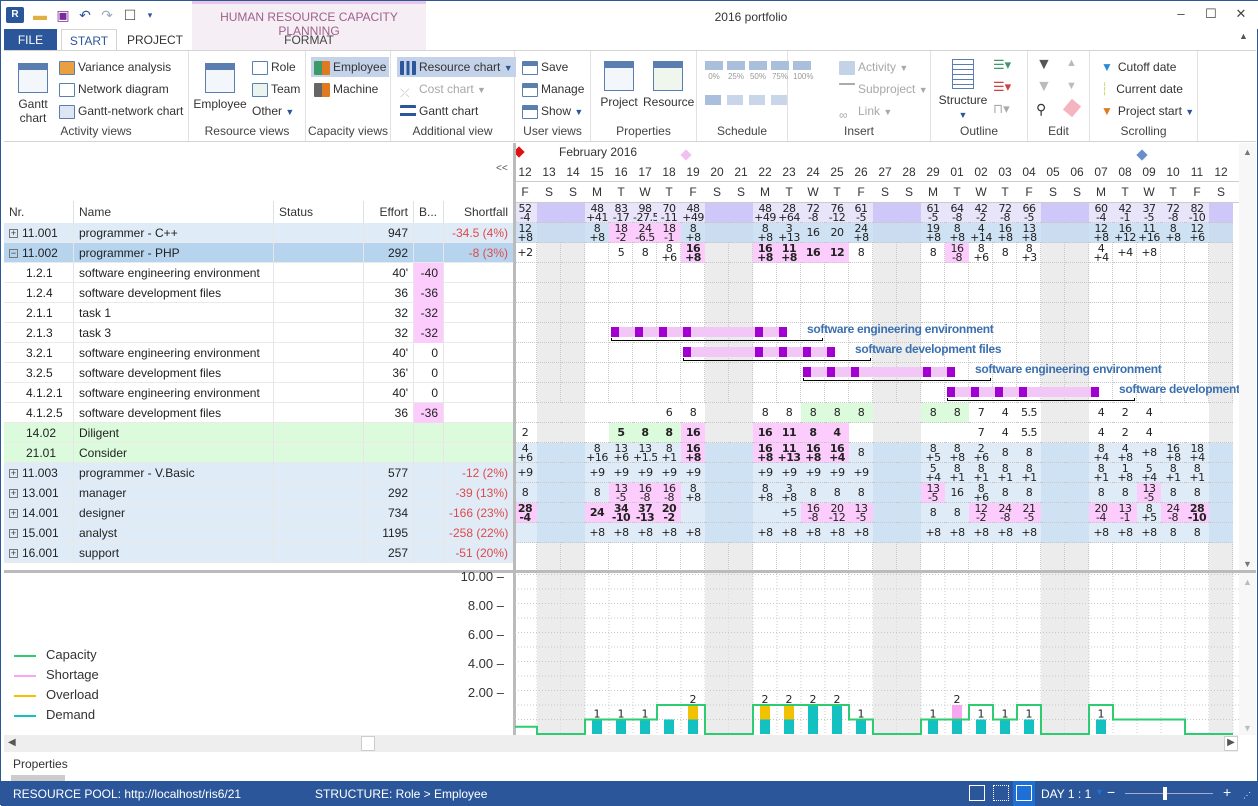  Describe the element at coordinates (873, 67) in the screenshot. I see `insert-activity-button: Activity ▼` at that location.